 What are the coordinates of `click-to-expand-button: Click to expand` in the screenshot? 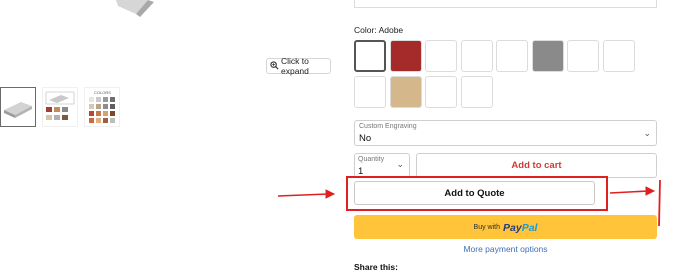 It's located at (298, 66).